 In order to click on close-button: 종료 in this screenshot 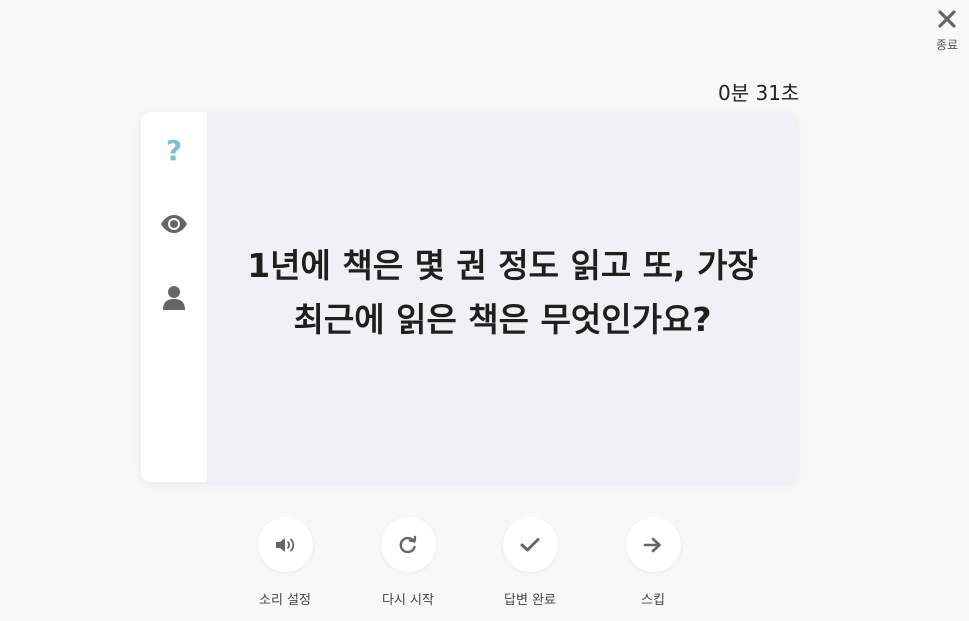, I will do `click(947, 29)`.